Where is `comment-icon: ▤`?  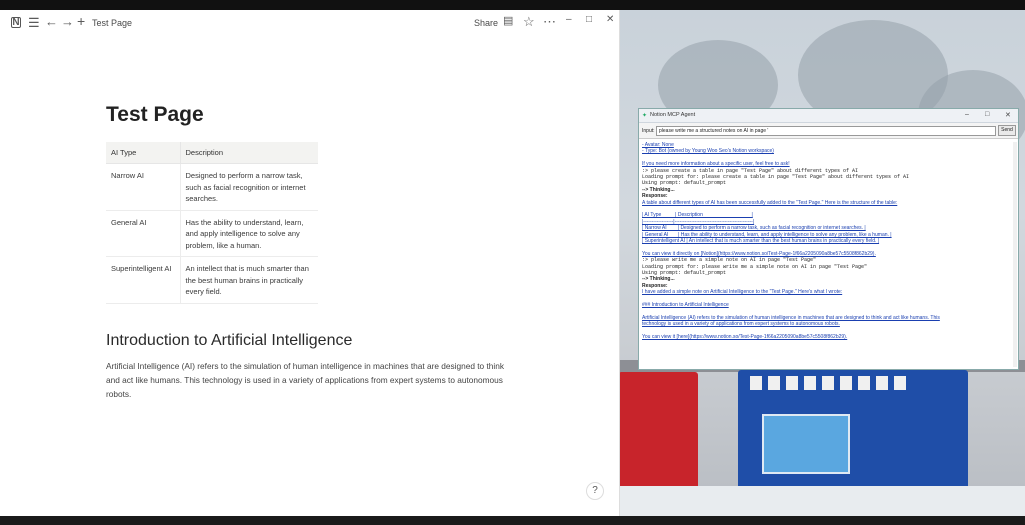 comment-icon: ▤ is located at coordinates (508, 21).